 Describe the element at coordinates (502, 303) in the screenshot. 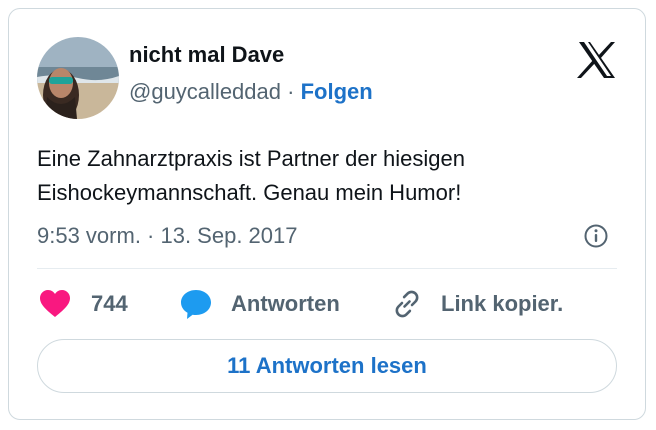

I see `copy-link-label: Link kopier.` at that location.